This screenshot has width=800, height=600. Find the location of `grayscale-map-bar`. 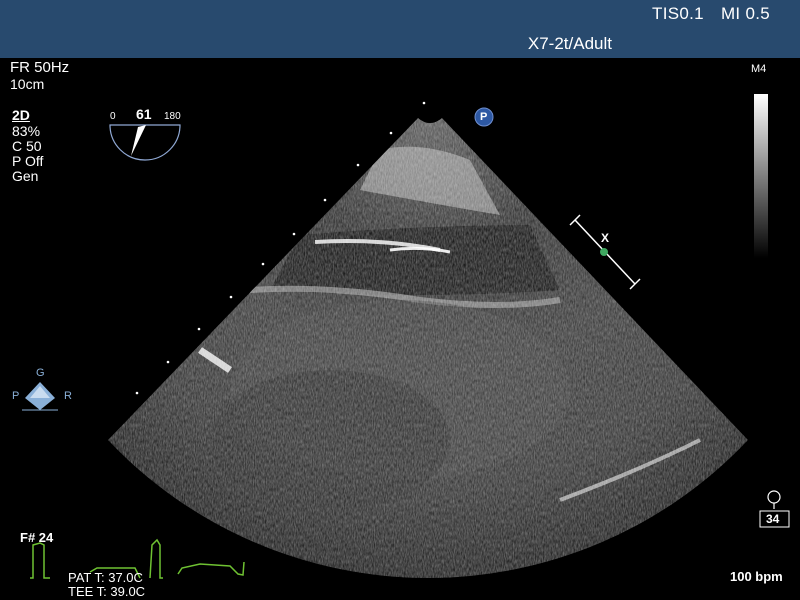

grayscale-map-bar is located at coordinates (761, 176).